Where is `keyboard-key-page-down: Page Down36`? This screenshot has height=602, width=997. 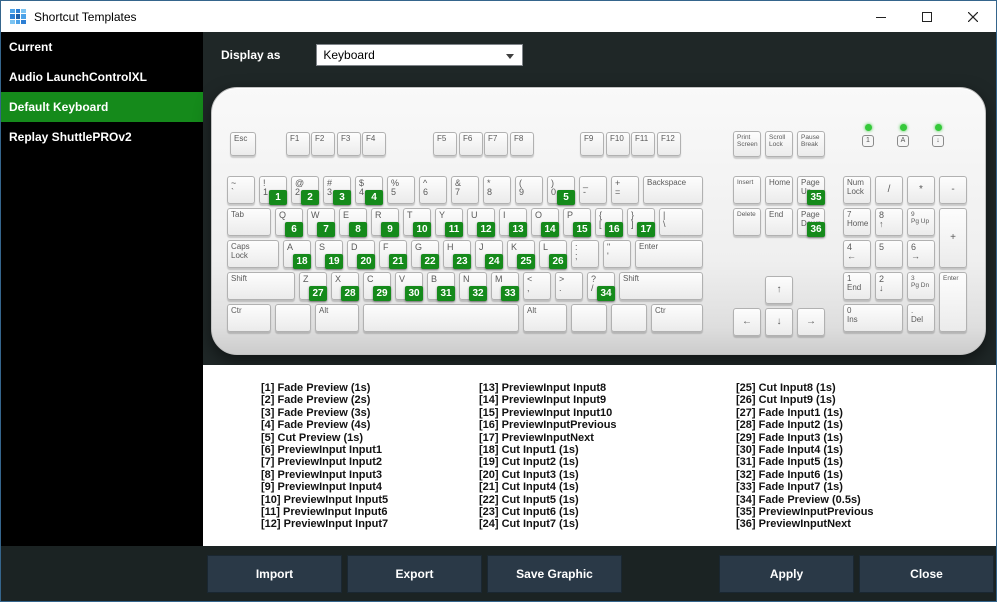
keyboard-key-page-down: Page Down36 is located at coordinates (811, 222).